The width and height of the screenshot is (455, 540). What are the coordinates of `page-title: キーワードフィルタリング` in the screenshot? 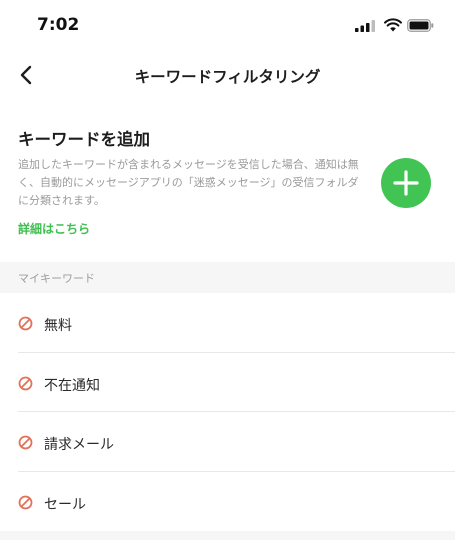 It's located at (227, 77).